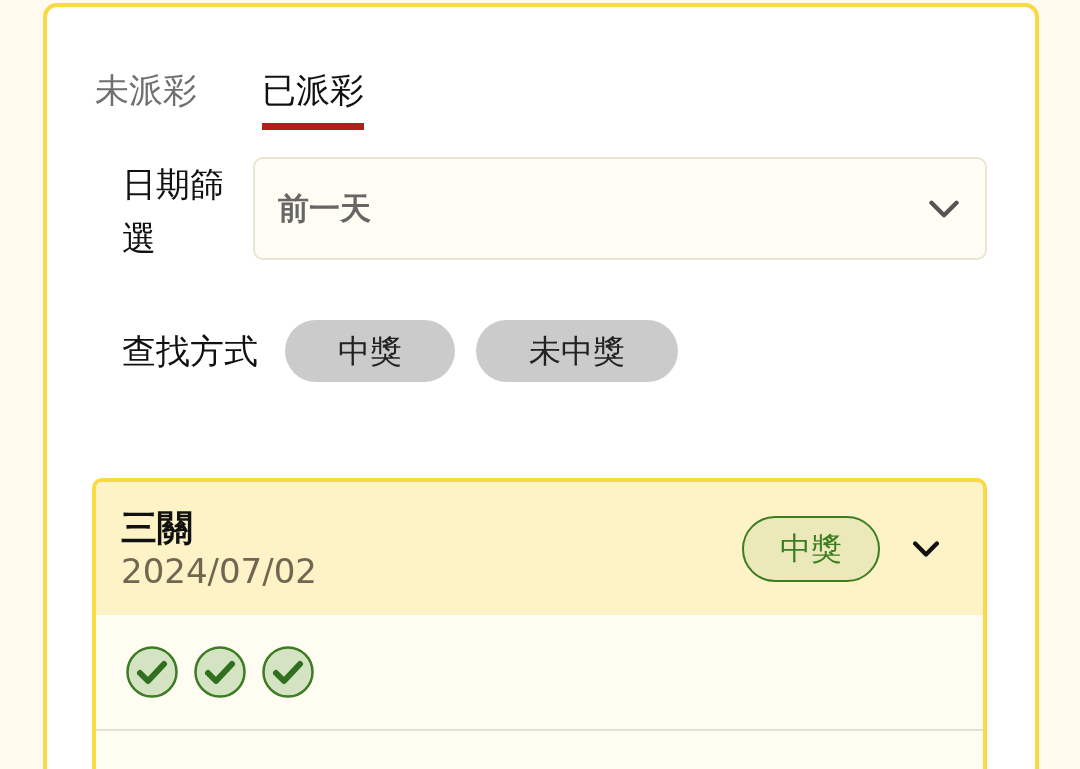  Describe the element at coordinates (173, 211) in the screenshot. I see `date-filter-label: 日期篩選` at that location.